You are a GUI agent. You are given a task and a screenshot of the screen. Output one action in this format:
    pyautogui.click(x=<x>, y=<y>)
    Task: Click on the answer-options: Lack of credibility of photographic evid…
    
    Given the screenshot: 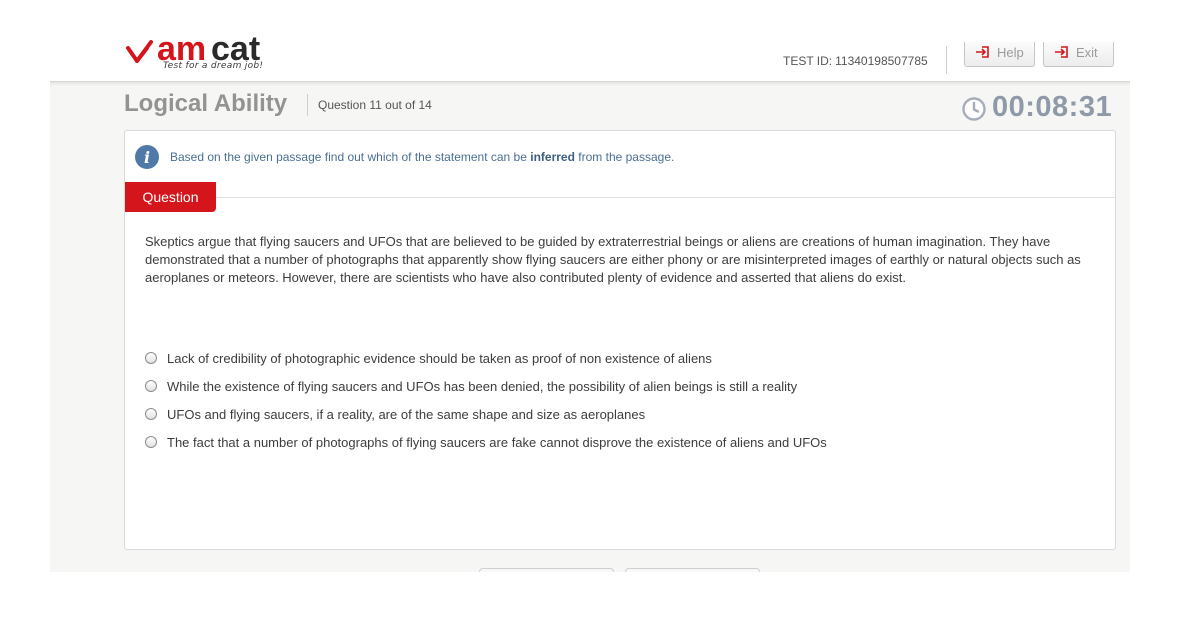 What is the action you would take?
    pyautogui.click(x=620, y=400)
    